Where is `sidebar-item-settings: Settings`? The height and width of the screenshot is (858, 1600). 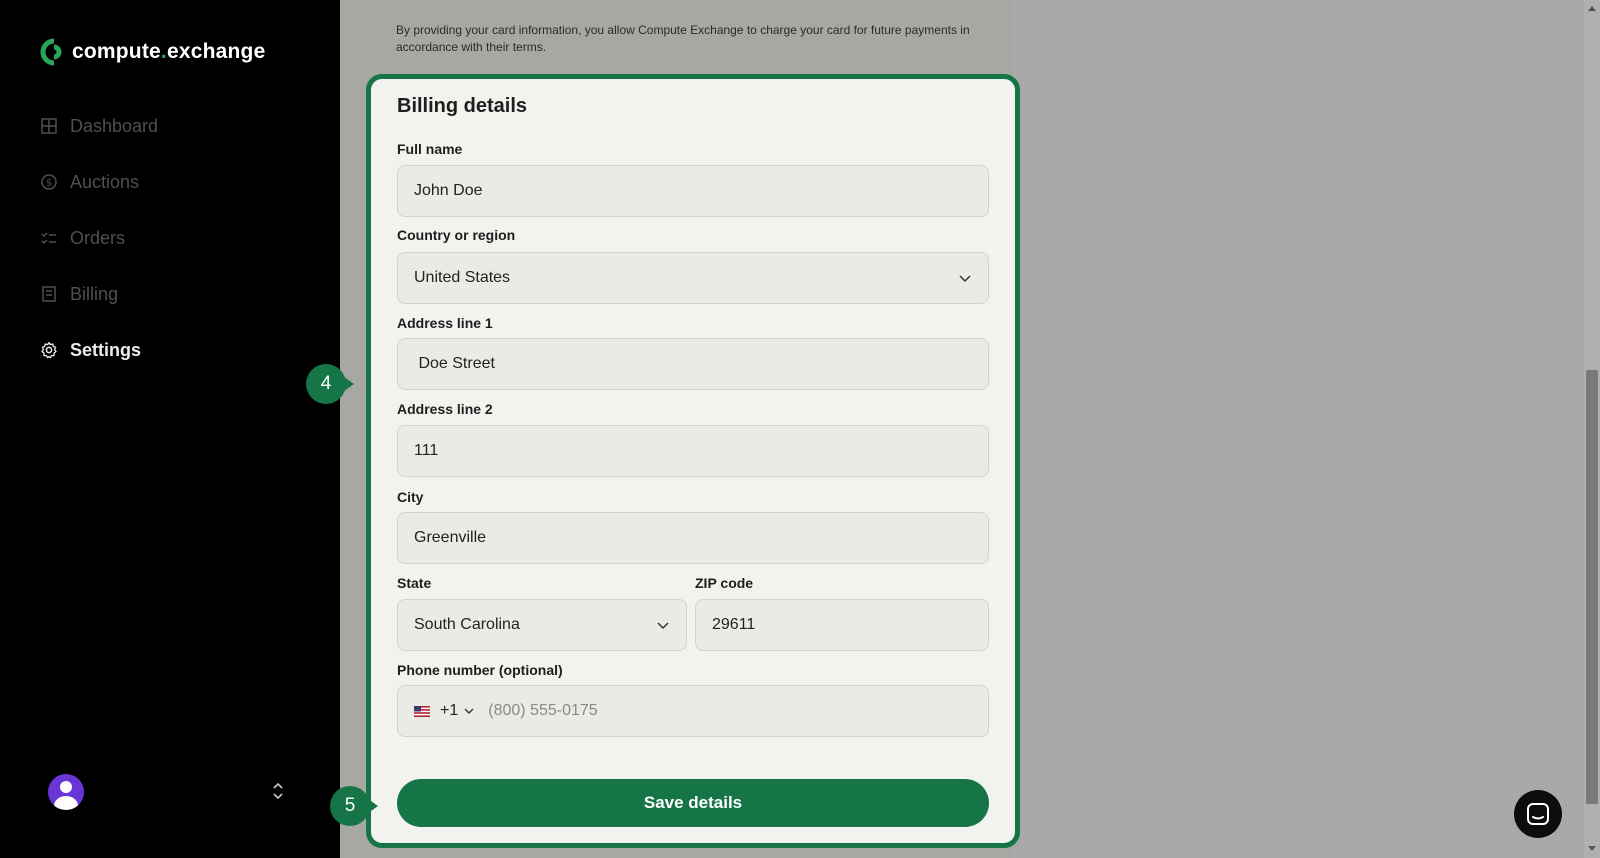
sidebar-item-settings: Settings is located at coordinates (99, 350).